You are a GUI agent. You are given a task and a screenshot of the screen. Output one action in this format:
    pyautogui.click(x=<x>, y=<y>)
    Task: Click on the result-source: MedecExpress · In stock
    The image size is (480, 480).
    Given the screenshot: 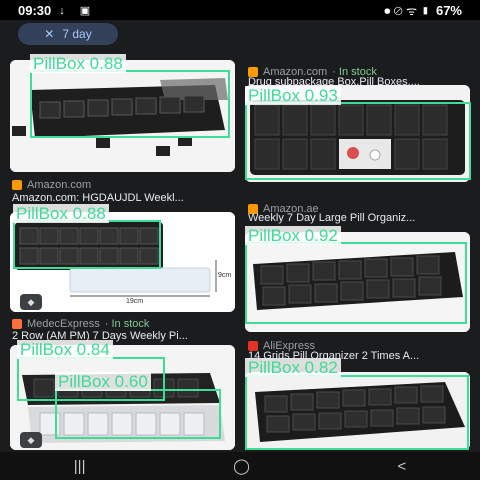 What is the action you would take?
    pyautogui.click(x=80, y=324)
    